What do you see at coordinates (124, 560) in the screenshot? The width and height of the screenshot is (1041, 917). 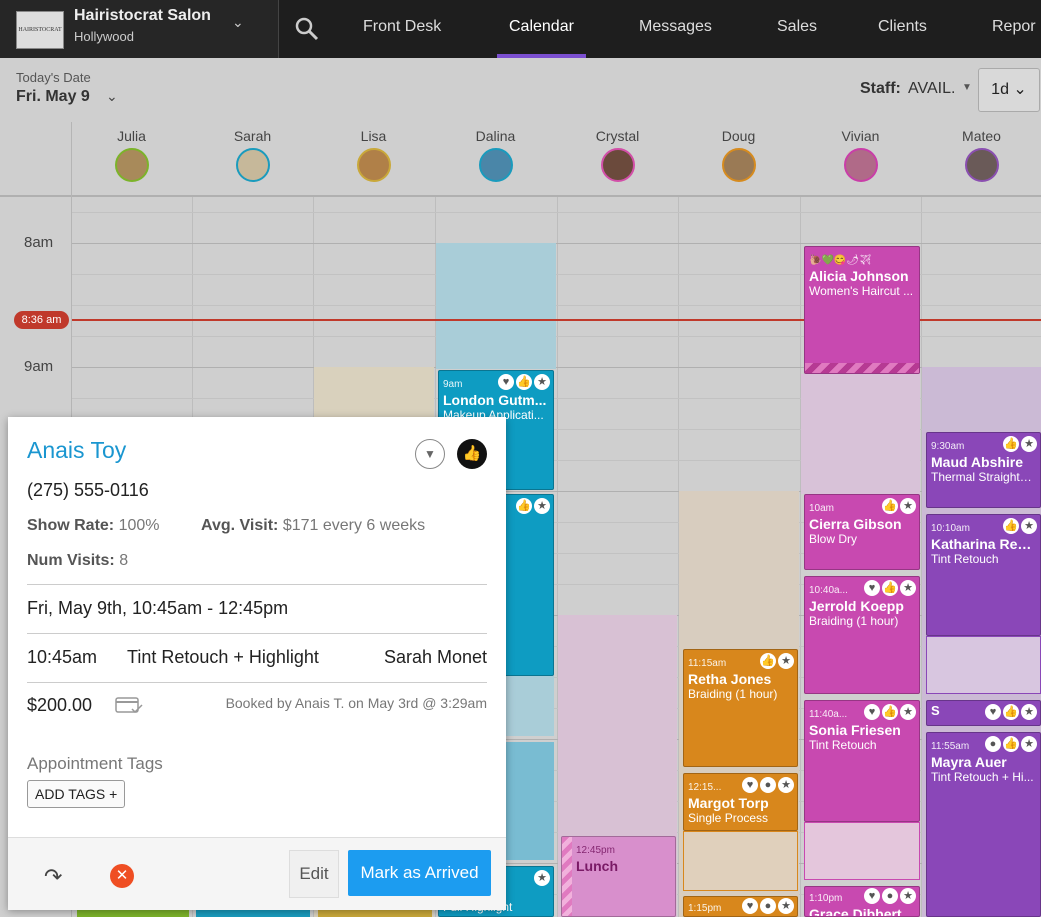 I see `num-visits-value: 8` at bounding box center [124, 560].